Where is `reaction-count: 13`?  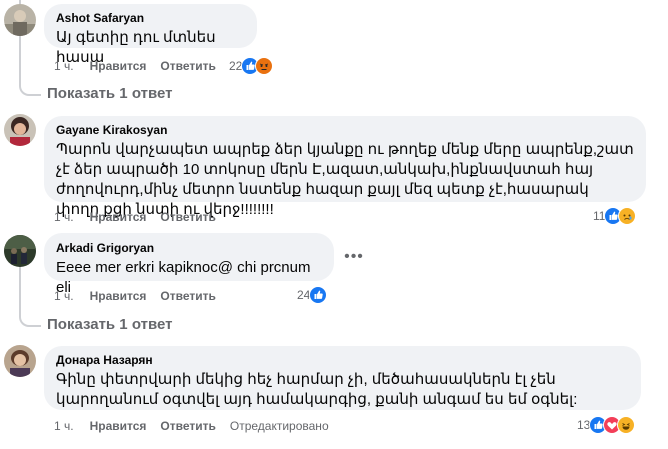
reaction-count: 13 is located at coordinates (584, 425).